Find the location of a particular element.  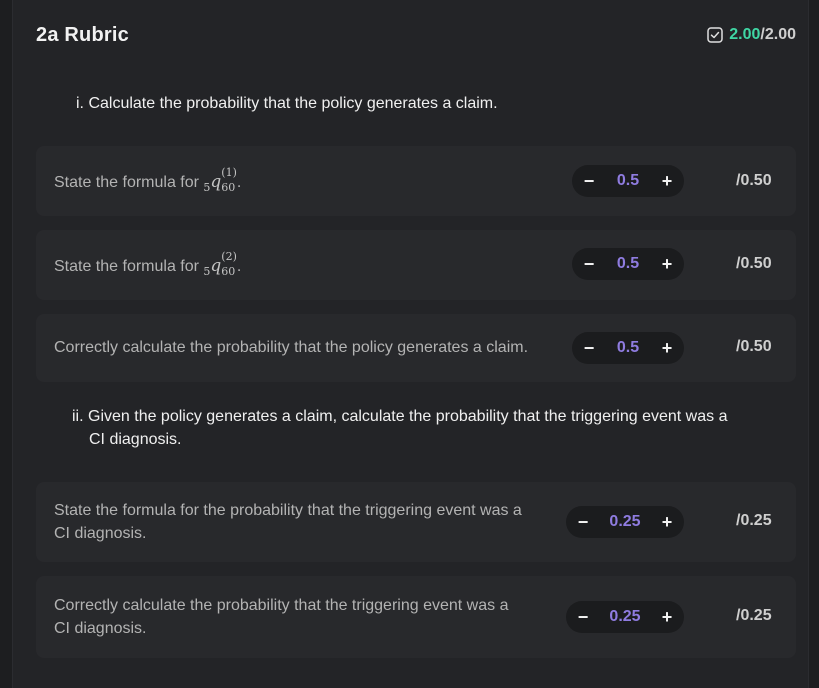

score-max: /2.00 is located at coordinates (778, 34).